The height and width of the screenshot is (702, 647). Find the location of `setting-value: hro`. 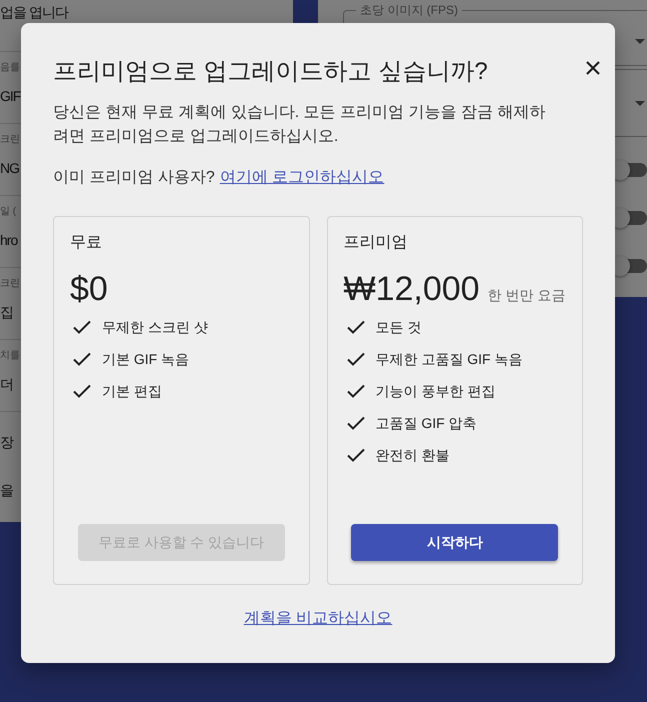

setting-value: hro is located at coordinates (9, 240).